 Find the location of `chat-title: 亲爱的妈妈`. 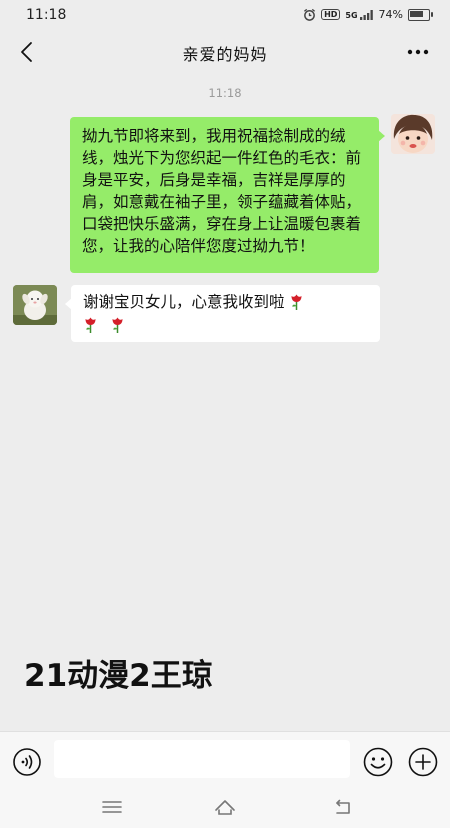

chat-title: 亲爱的妈妈 is located at coordinates (225, 53).